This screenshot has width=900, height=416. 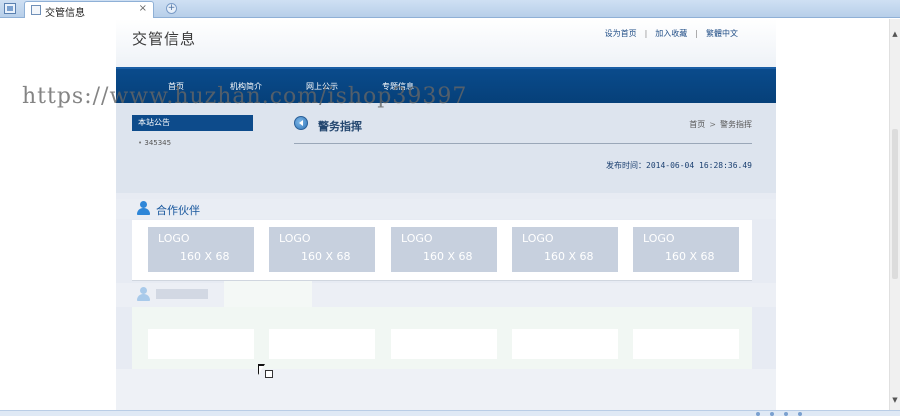 What do you see at coordinates (895, 34) in the screenshot?
I see `scroll-up-icon: ▲` at bounding box center [895, 34].